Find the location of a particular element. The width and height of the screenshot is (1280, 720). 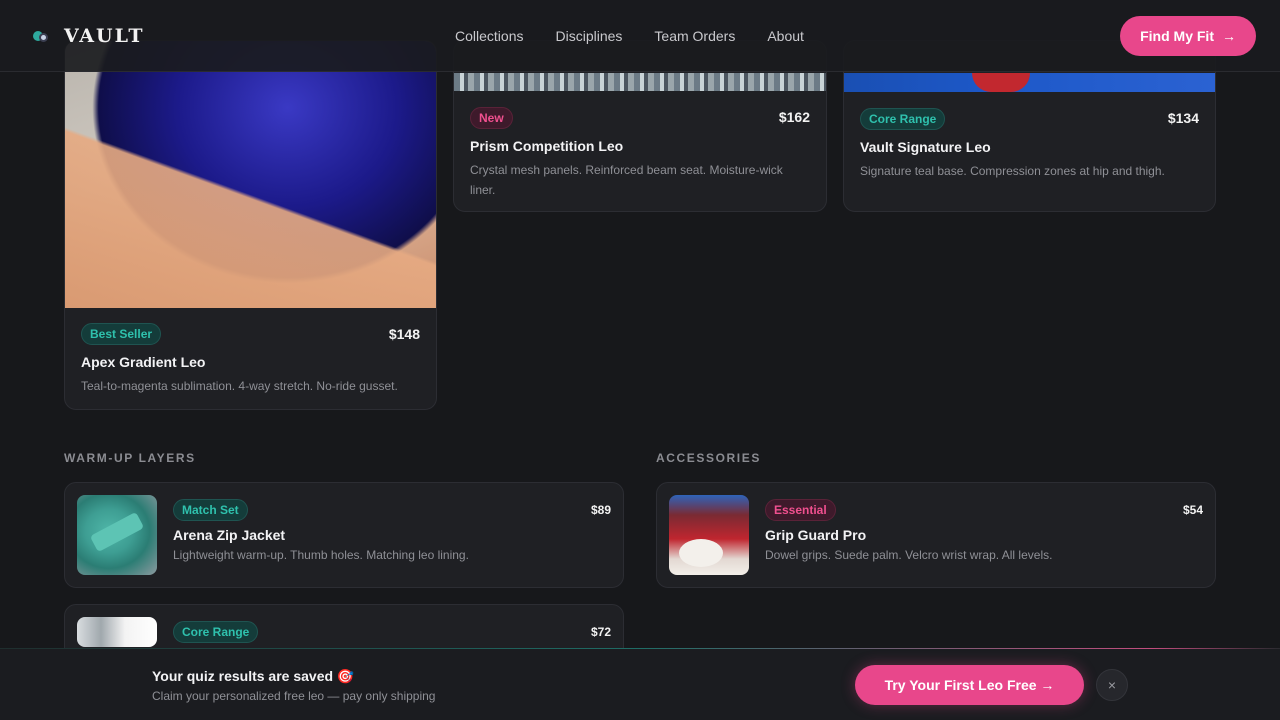

section-label-accessories: ACCESSORIES is located at coordinates (708, 458).